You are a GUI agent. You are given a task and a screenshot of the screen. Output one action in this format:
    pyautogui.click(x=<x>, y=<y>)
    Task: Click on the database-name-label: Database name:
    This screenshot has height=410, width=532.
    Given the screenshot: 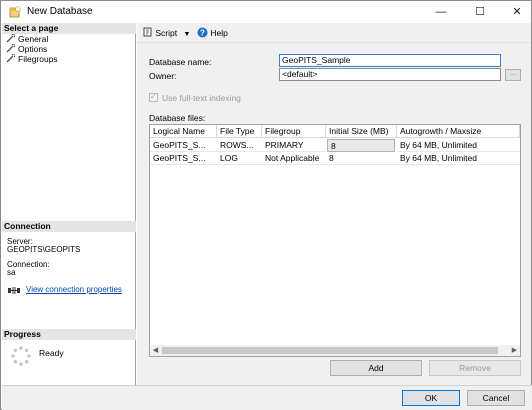 What is the action you would take?
    pyautogui.click(x=180, y=62)
    